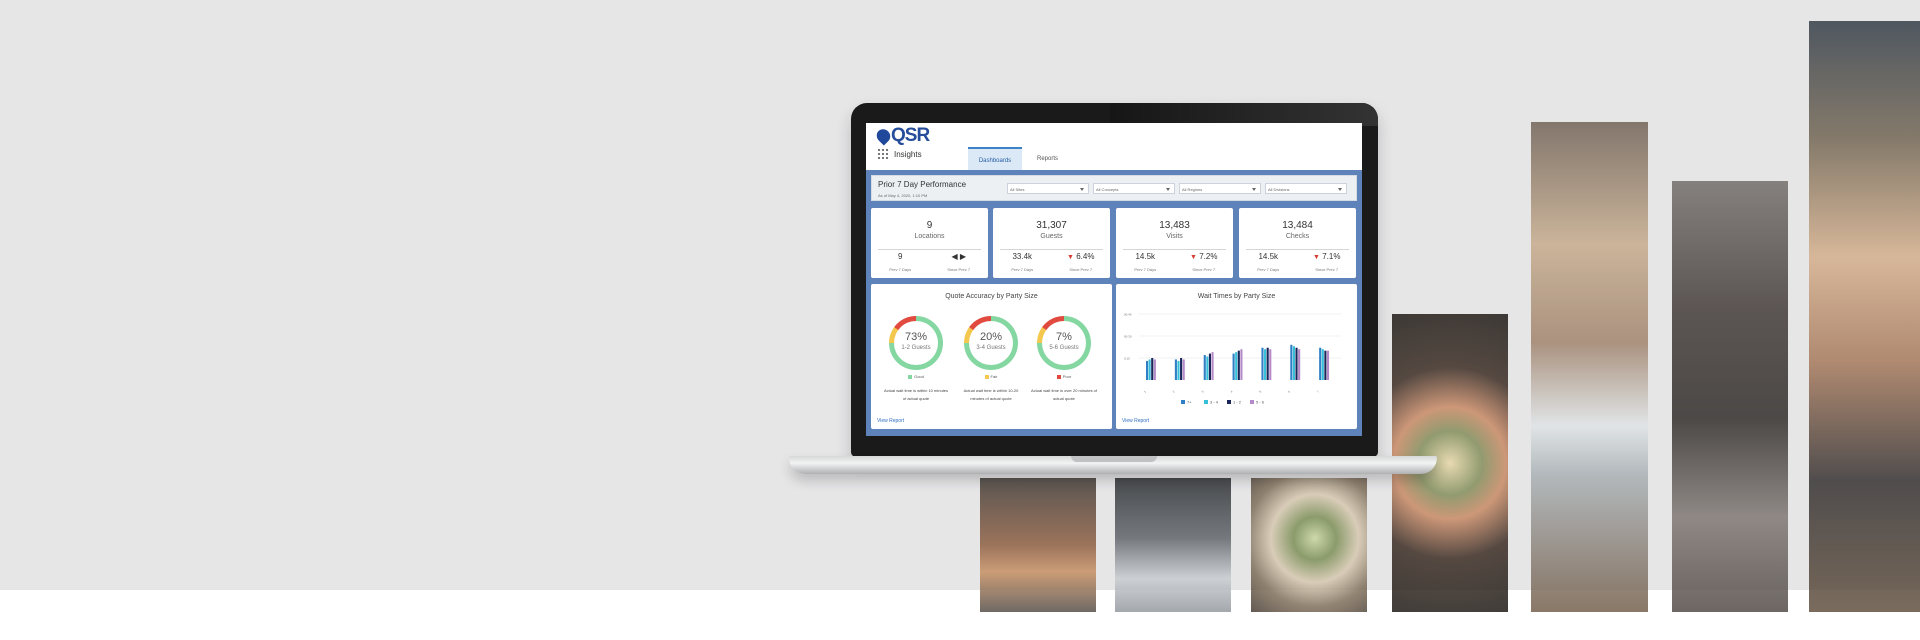  Describe the element at coordinates (1309, 545) in the screenshot. I see `food-photo-strip` at that location.